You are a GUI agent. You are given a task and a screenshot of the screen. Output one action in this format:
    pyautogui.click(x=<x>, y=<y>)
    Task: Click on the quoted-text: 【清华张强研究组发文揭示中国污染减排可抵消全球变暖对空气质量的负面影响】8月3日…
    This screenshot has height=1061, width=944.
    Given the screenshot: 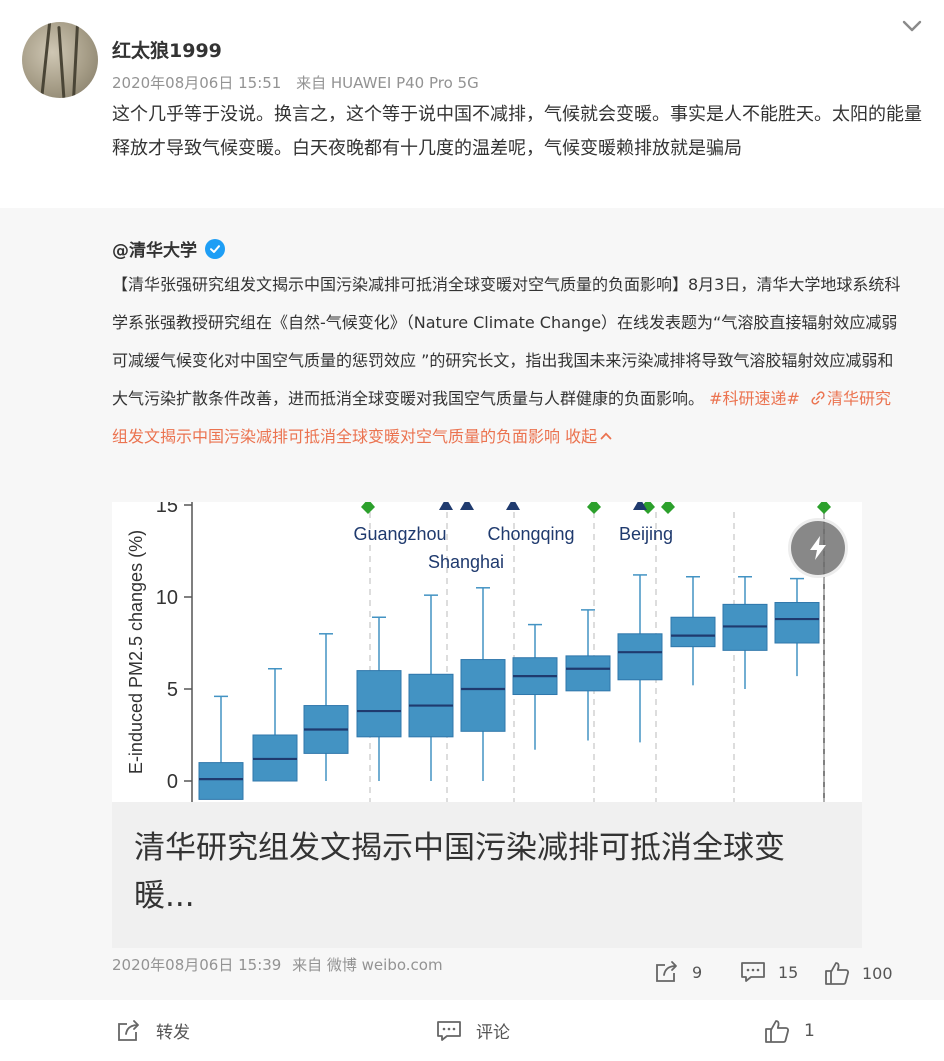 What is the action you would take?
    pyautogui.click(x=507, y=361)
    